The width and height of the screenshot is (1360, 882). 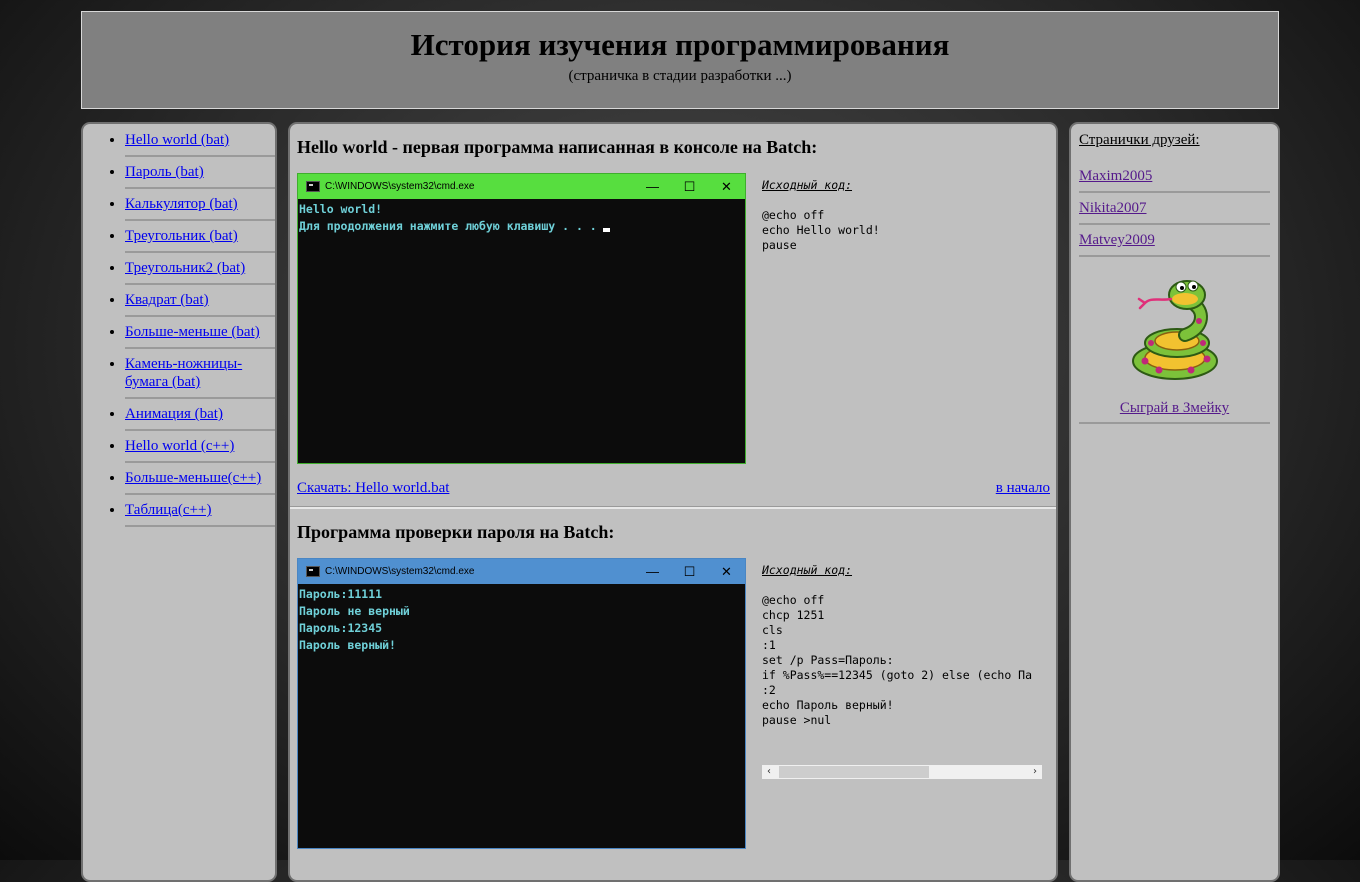 I want to click on nav-link-triangle2-bat: Треугольник2 (bat), so click(x=200, y=268).